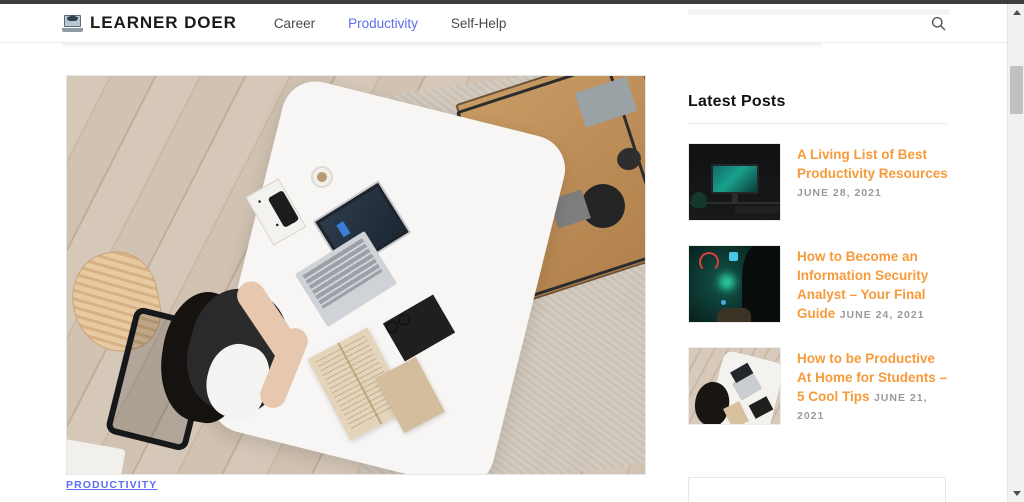 This screenshot has width=1024, height=502. Describe the element at coordinates (479, 23) in the screenshot. I see `nav-item-self-help: Self-Help` at that location.